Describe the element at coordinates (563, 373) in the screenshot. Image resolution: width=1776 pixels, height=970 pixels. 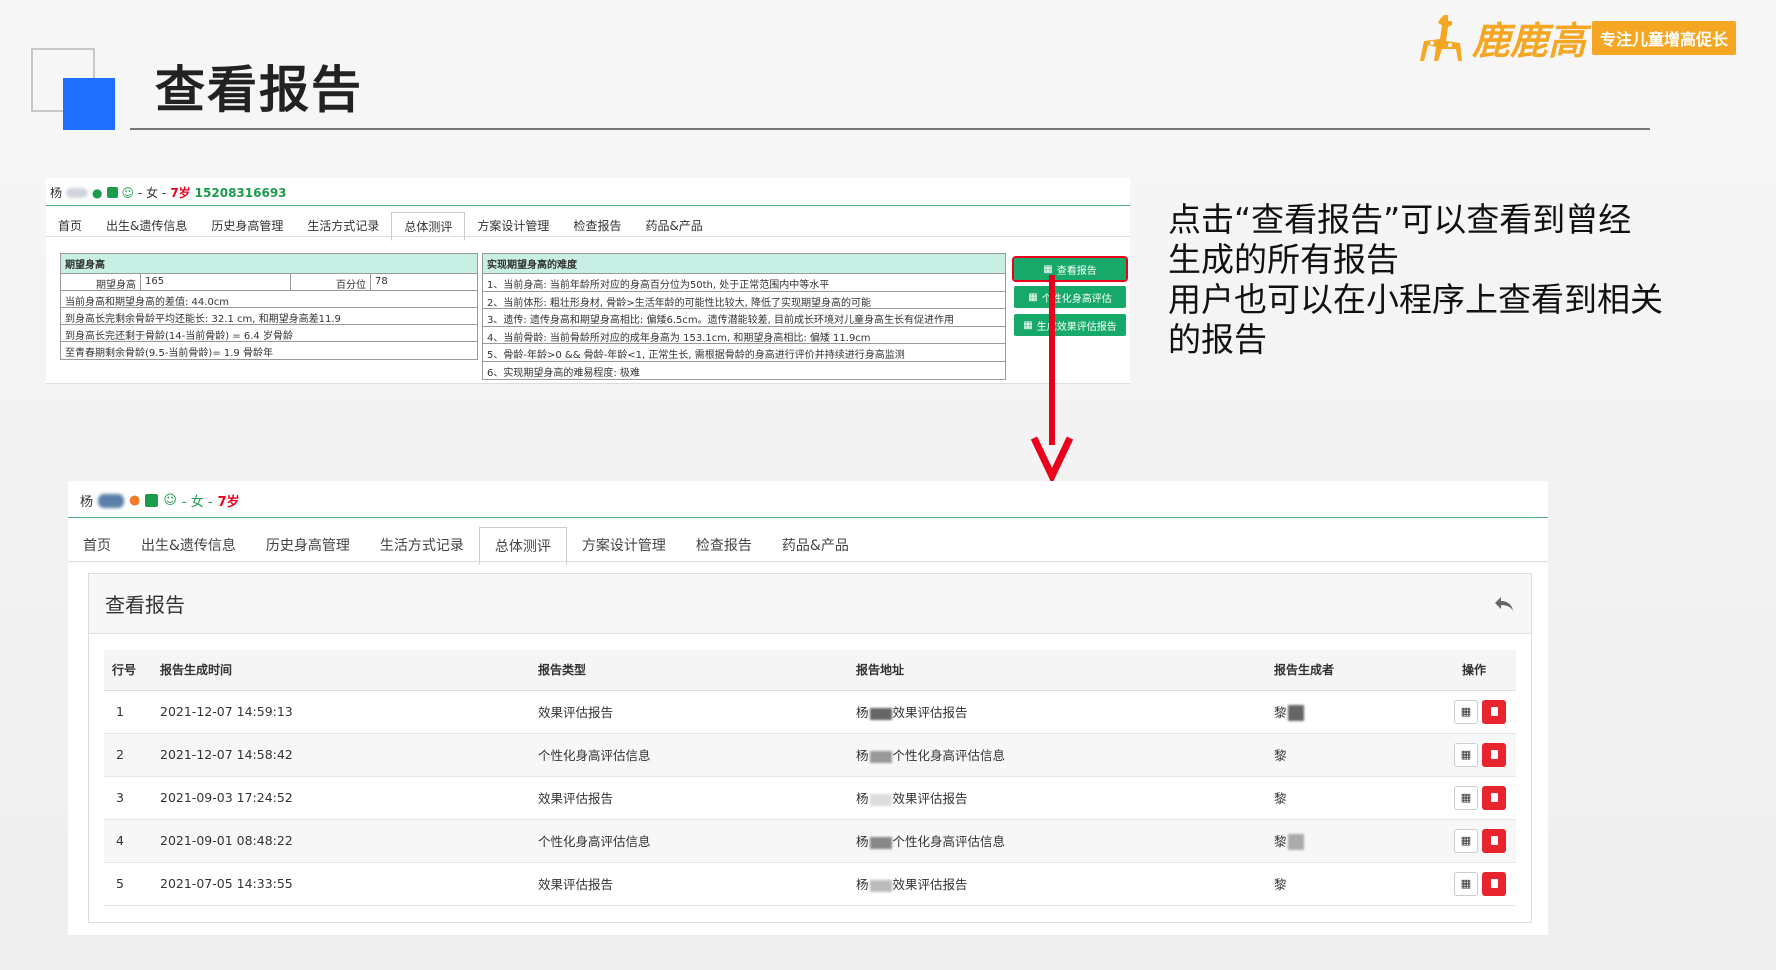
I see `grid-row: 6、实现期望身高的难易程度: 极难` at that location.